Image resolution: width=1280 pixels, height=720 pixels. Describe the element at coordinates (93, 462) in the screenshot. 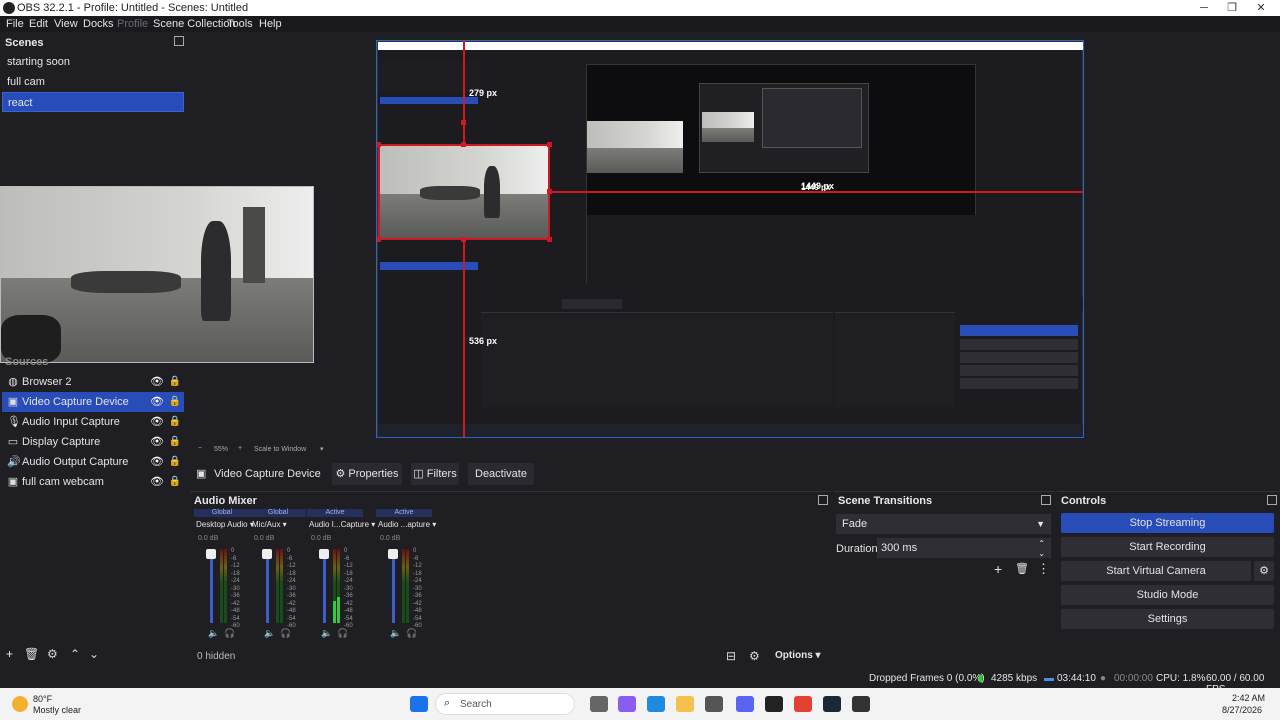

I see `source-item-audio-output-capture: 🔊 Audio Output Capture 👁 🔒` at that location.